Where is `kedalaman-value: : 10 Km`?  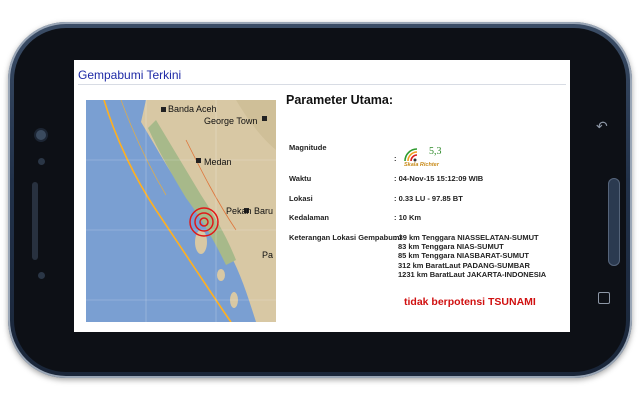 kedalaman-value: : 10 Km is located at coordinates (408, 217).